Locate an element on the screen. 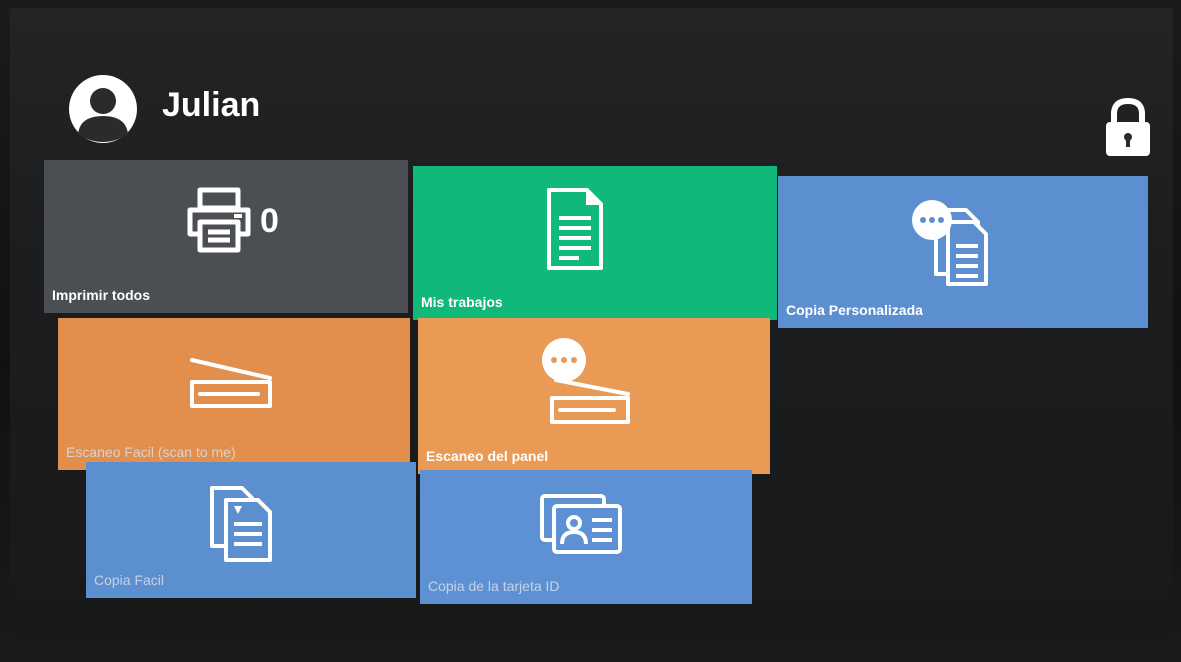 The height and width of the screenshot is (662, 1181). tile-panel-scan-label: Escaneo del panel is located at coordinates (487, 456).